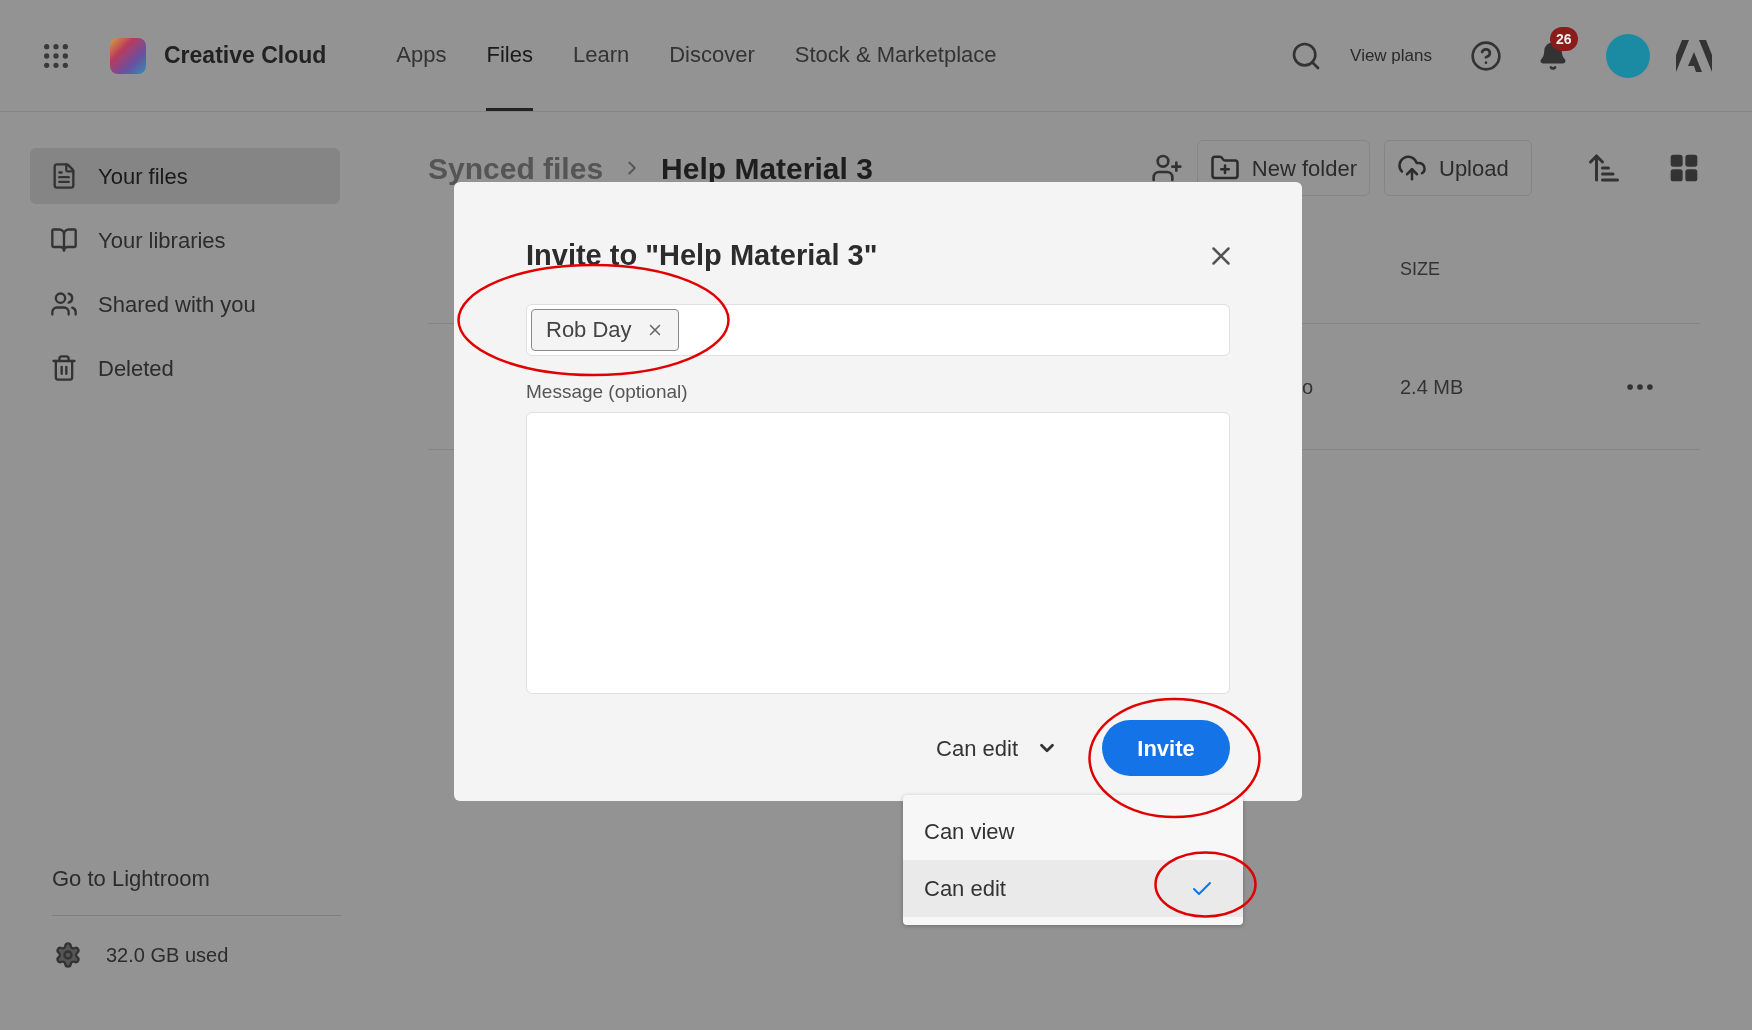 The height and width of the screenshot is (1030, 1752). What do you see at coordinates (185, 368) in the screenshot?
I see `sidebar-item: Deleted` at bounding box center [185, 368].